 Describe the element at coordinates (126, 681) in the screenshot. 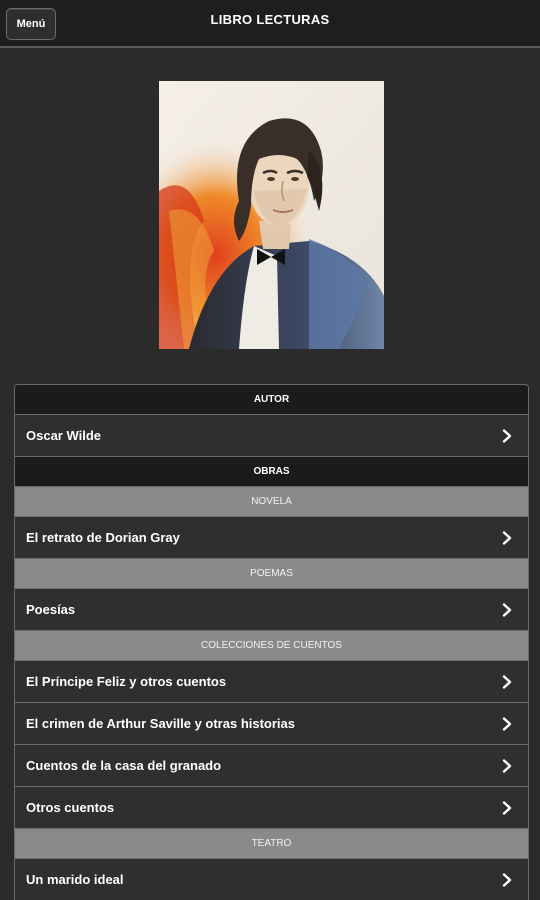

I see `list-item-label: El Príncipe Feliz y otros cuentos` at that location.